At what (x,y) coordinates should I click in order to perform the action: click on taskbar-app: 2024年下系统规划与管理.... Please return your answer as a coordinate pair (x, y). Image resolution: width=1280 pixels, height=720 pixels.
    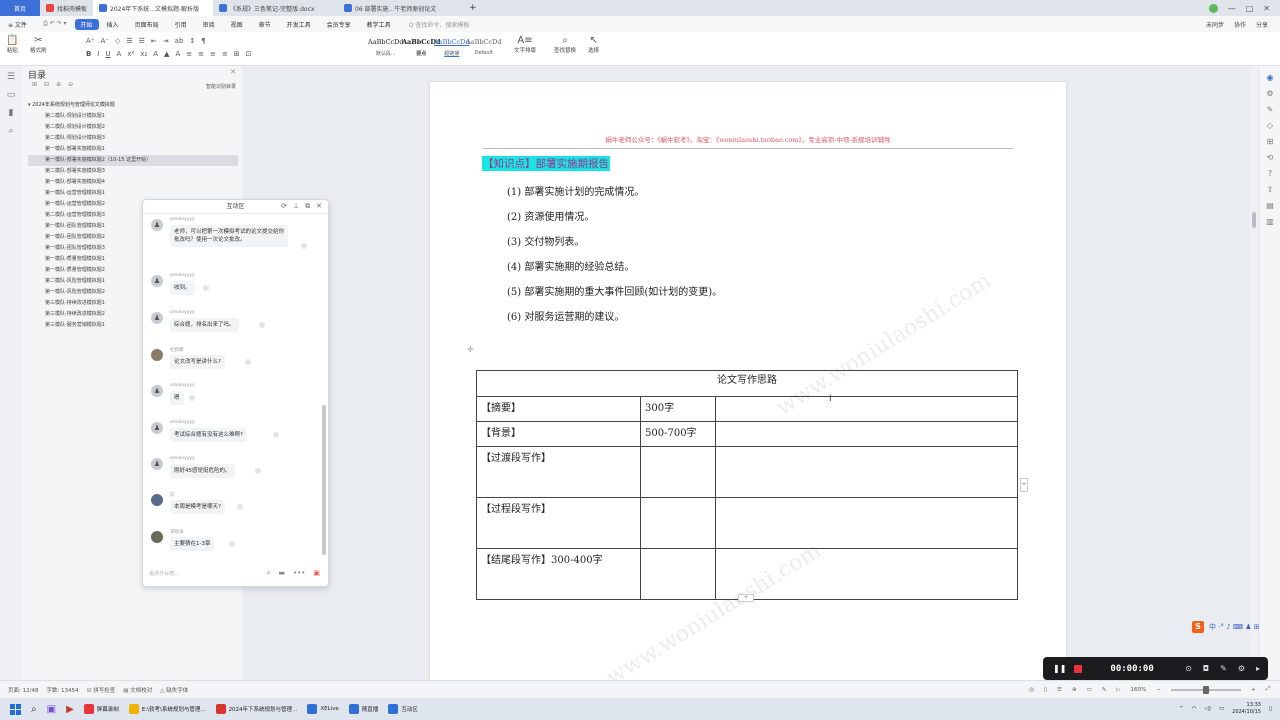
    Looking at the image, I should click on (256, 709).